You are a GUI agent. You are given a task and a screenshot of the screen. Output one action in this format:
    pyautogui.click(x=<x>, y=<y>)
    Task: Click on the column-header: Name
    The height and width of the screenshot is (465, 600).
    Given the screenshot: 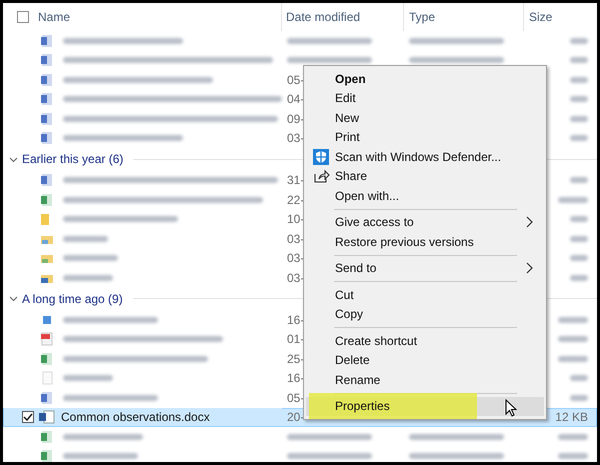 What is the action you would take?
    pyautogui.click(x=54, y=17)
    